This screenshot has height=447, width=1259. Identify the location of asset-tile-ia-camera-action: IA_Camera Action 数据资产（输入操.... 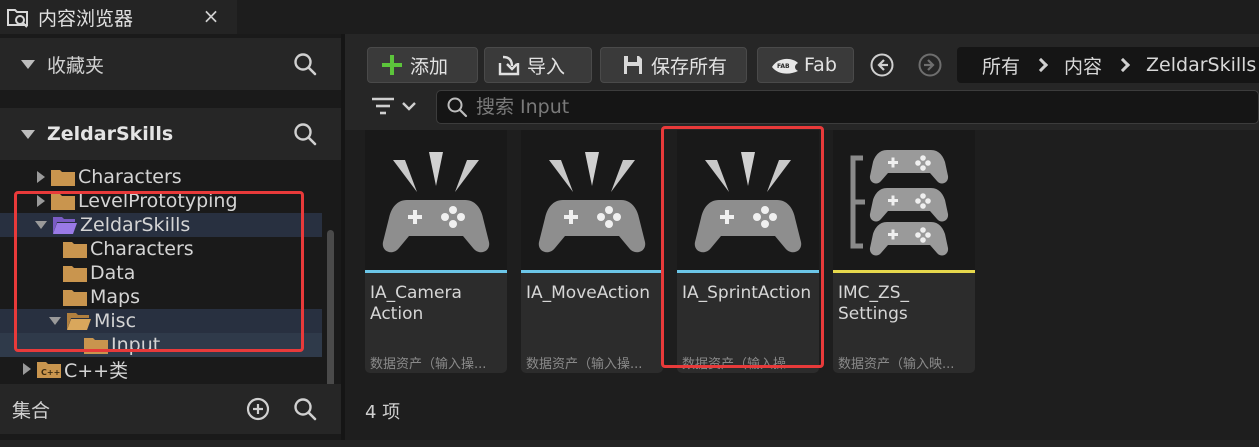
(436, 251).